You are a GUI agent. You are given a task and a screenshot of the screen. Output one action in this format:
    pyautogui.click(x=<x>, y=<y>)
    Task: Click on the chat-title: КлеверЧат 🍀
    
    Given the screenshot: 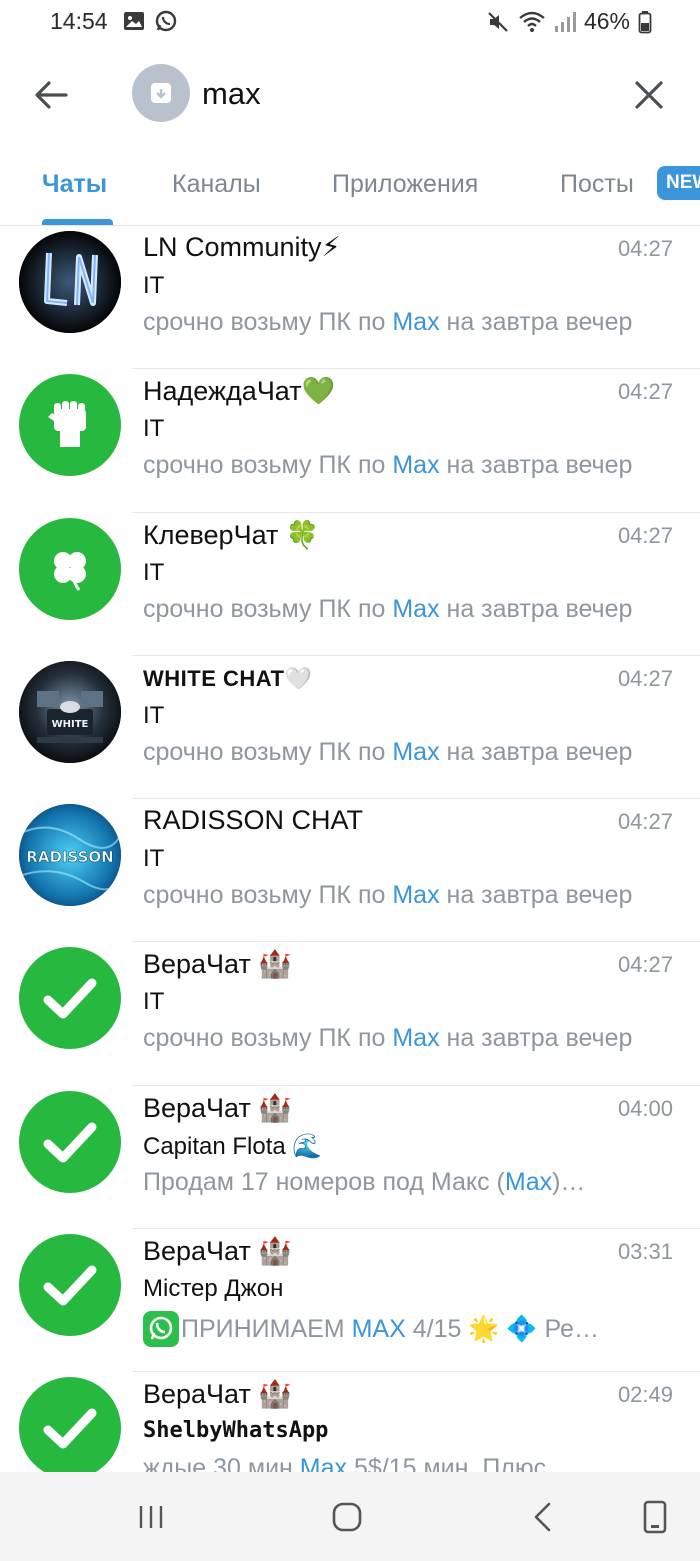 What is the action you would take?
    pyautogui.click(x=231, y=534)
    